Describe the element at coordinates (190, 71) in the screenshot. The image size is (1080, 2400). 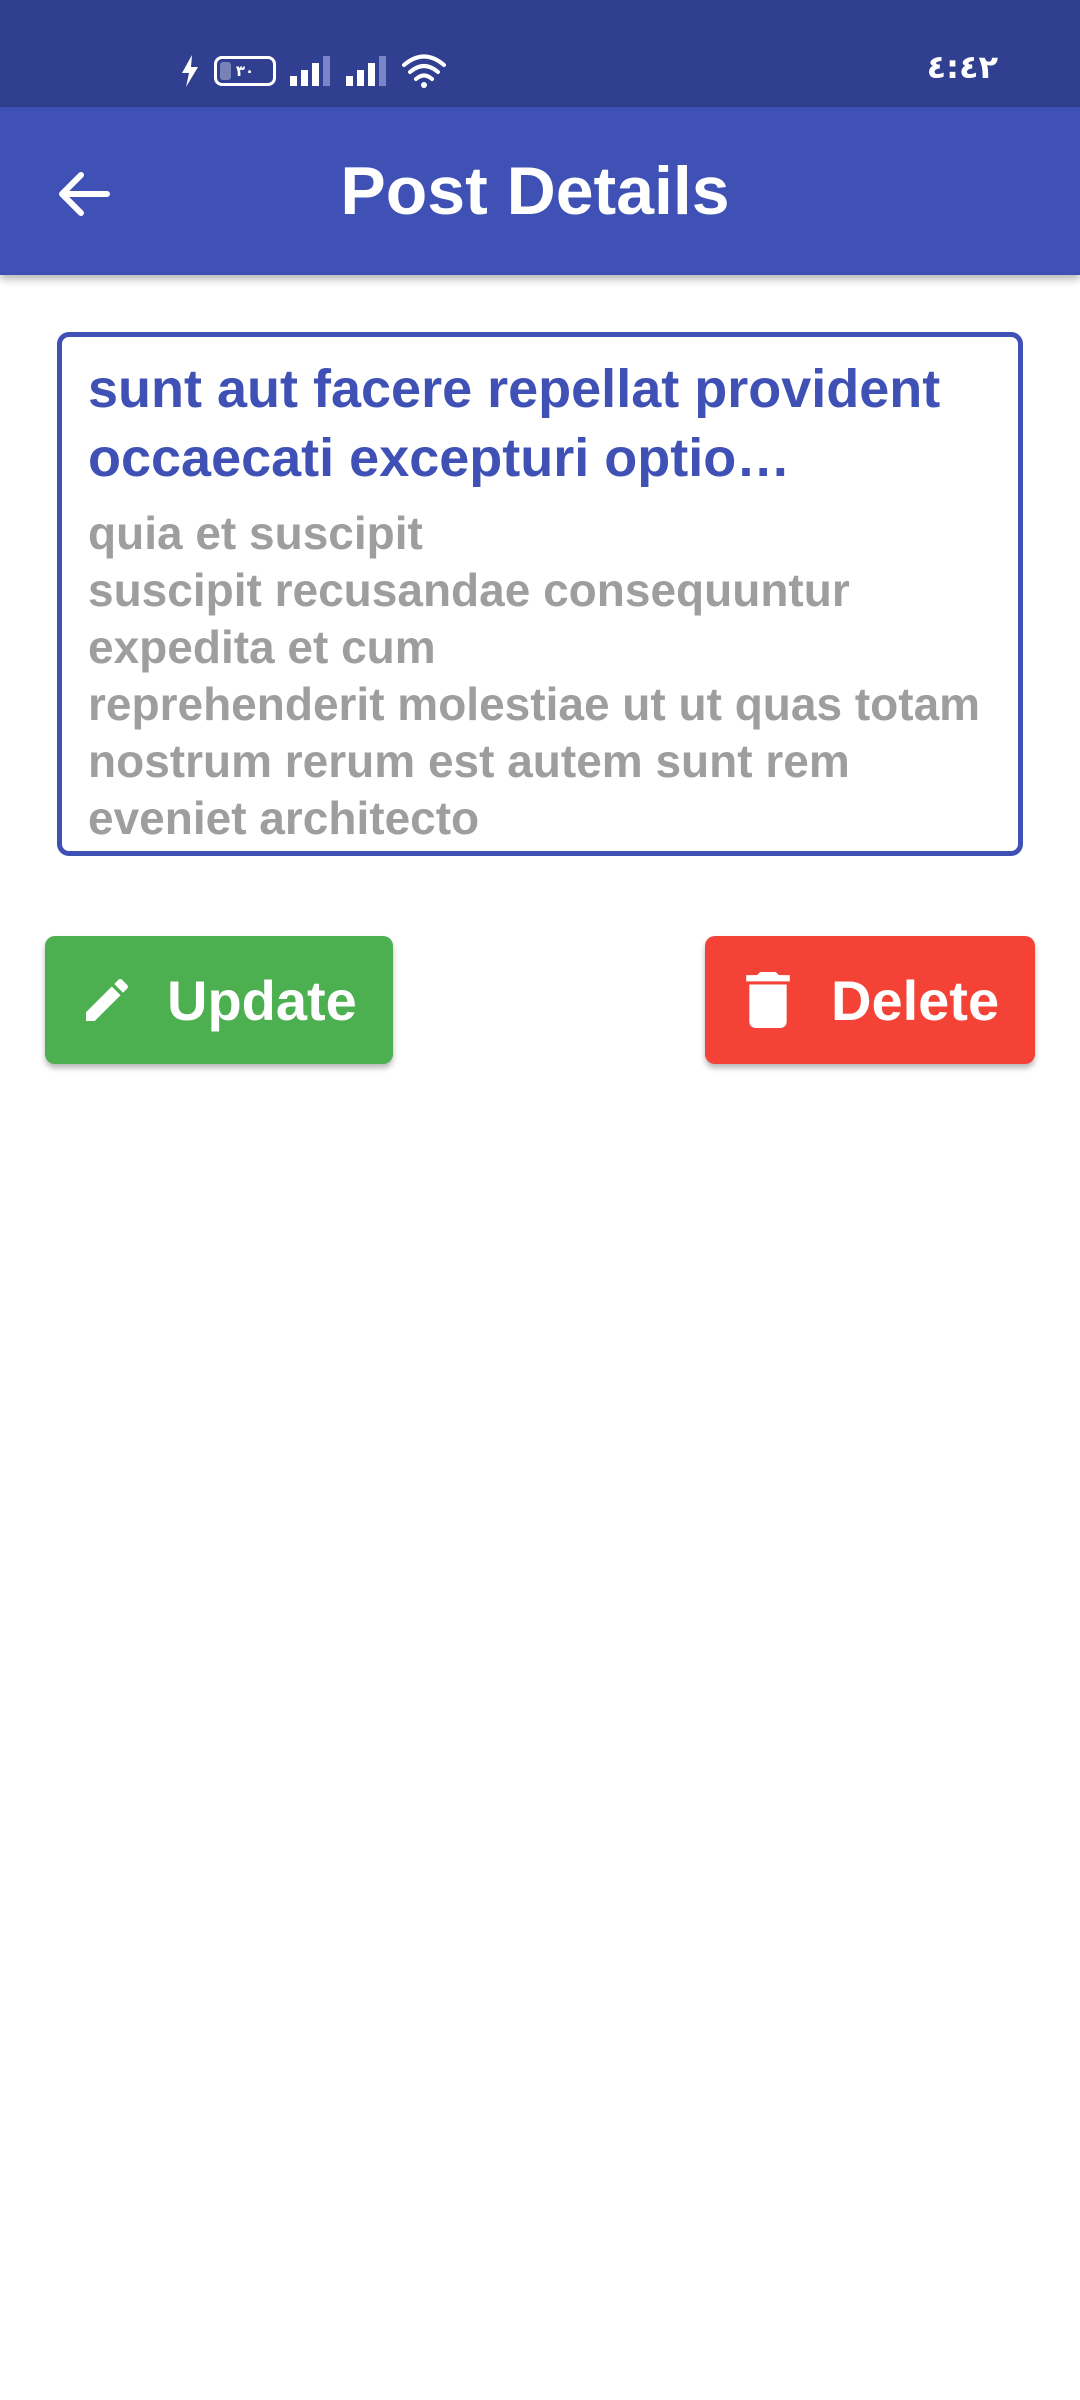
I see `charging-bolt-icon` at that location.